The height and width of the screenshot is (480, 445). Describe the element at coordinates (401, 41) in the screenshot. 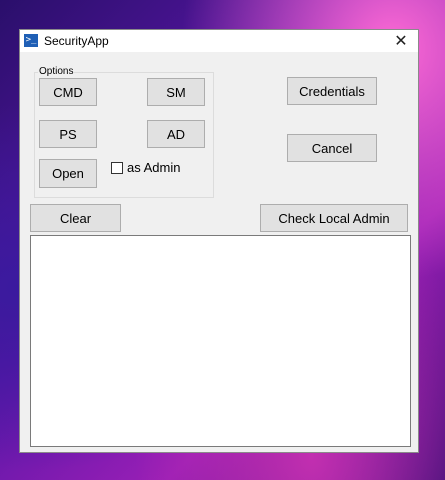

I see `close-button: ✕` at that location.